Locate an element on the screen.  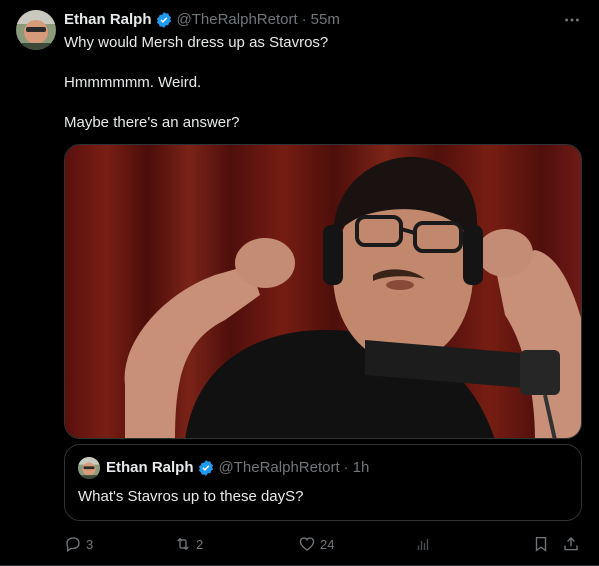
like-button: 24 is located at coordinates (316, 544).